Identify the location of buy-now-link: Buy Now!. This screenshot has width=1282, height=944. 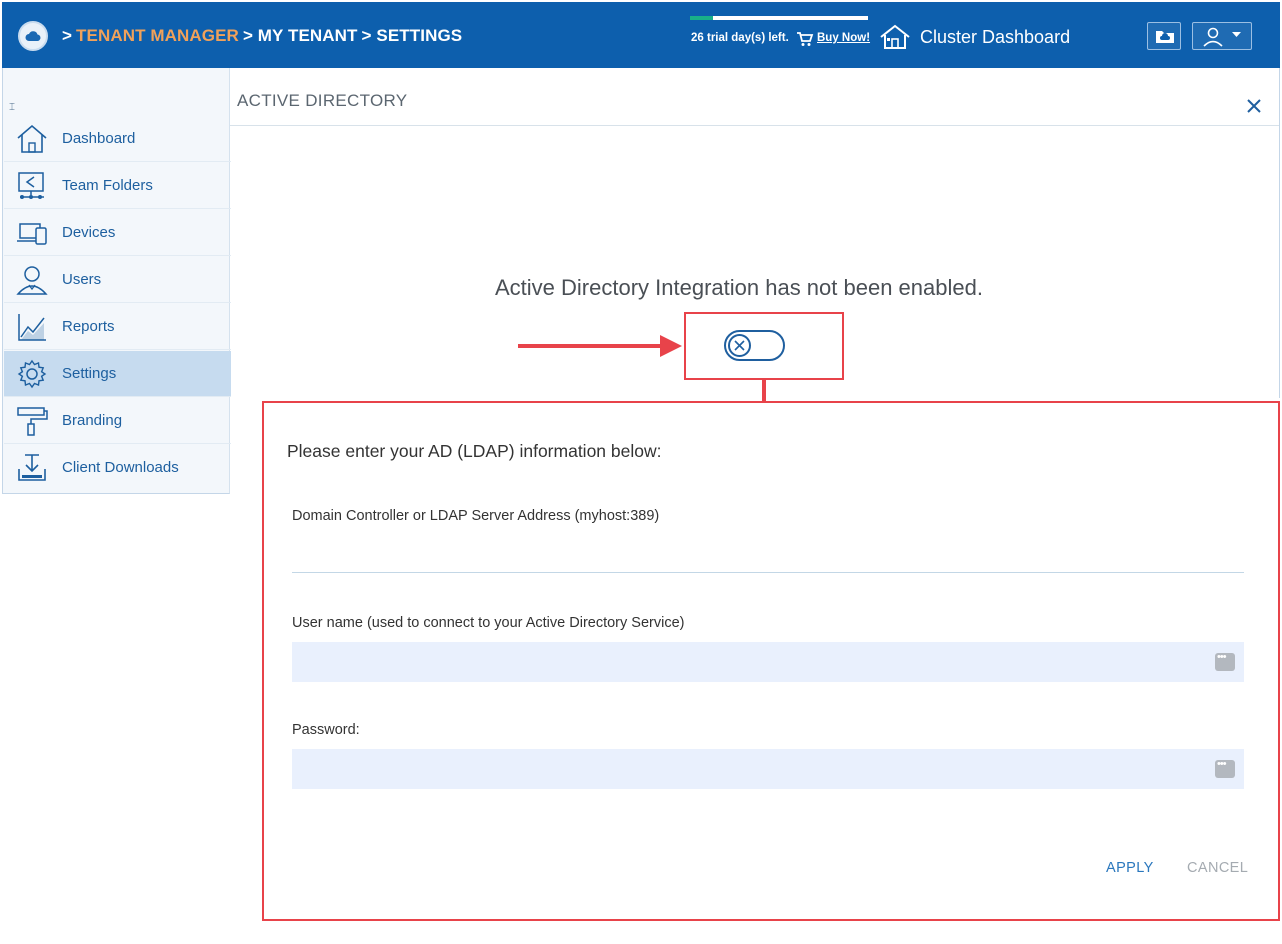
(843, 38).